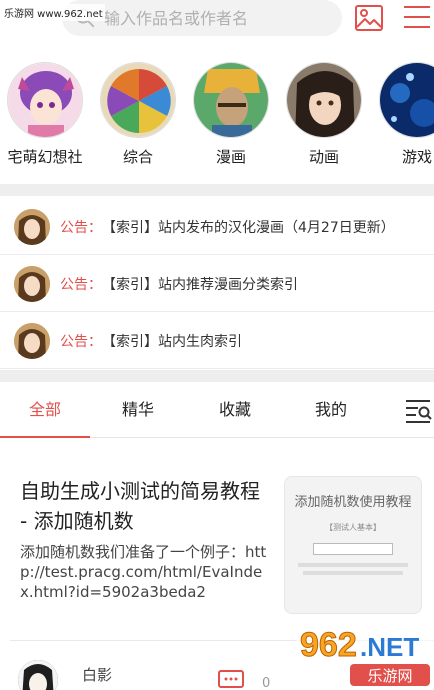 The height and width of the screenshot is (690, 434). Describe the element at coordinates (353, 502) in the screenshot. I see `thumbnail-title: 添加随机数使用教程` at that location.